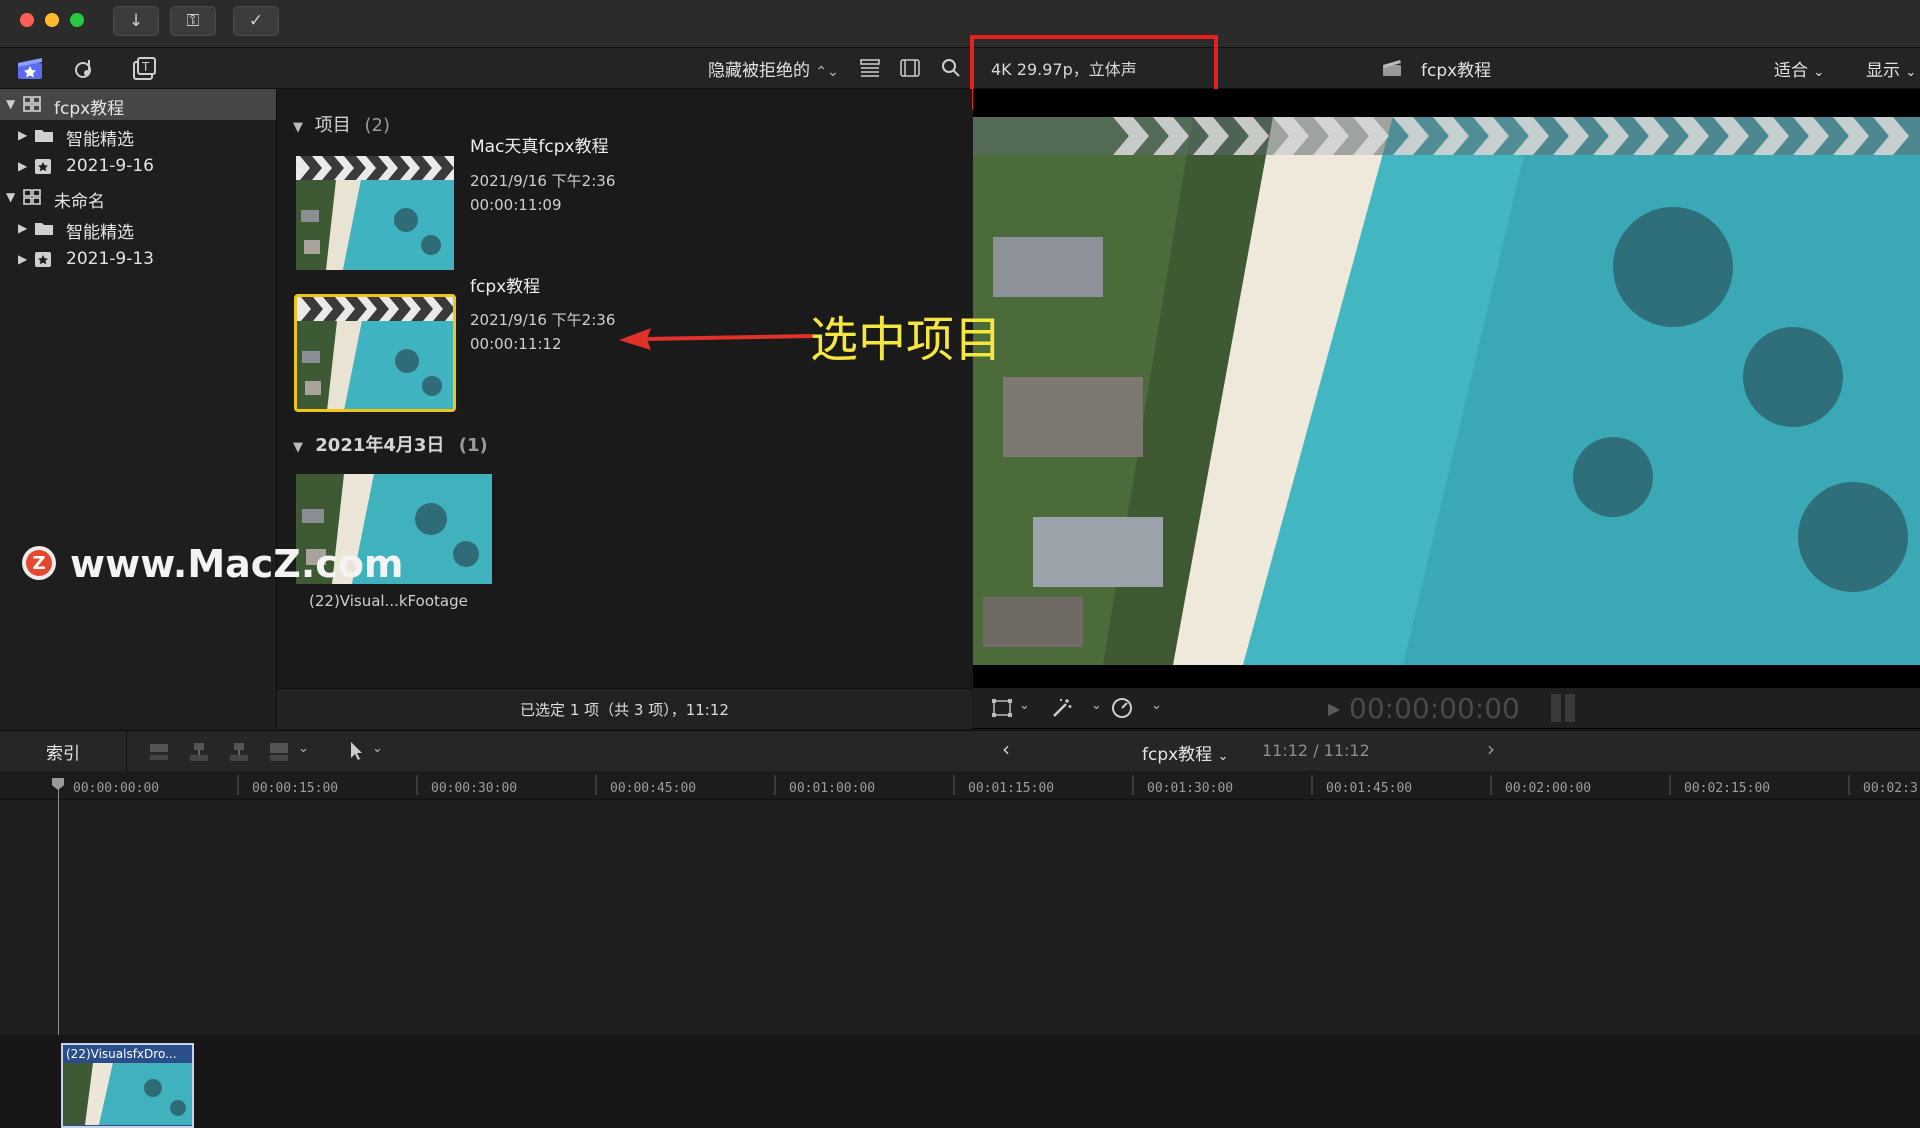 The image size is (1920, 1128). What do you see at coordinates (357, 753) in the screenshot?
I see `select-tool-button` at bounding box center [357, 753].